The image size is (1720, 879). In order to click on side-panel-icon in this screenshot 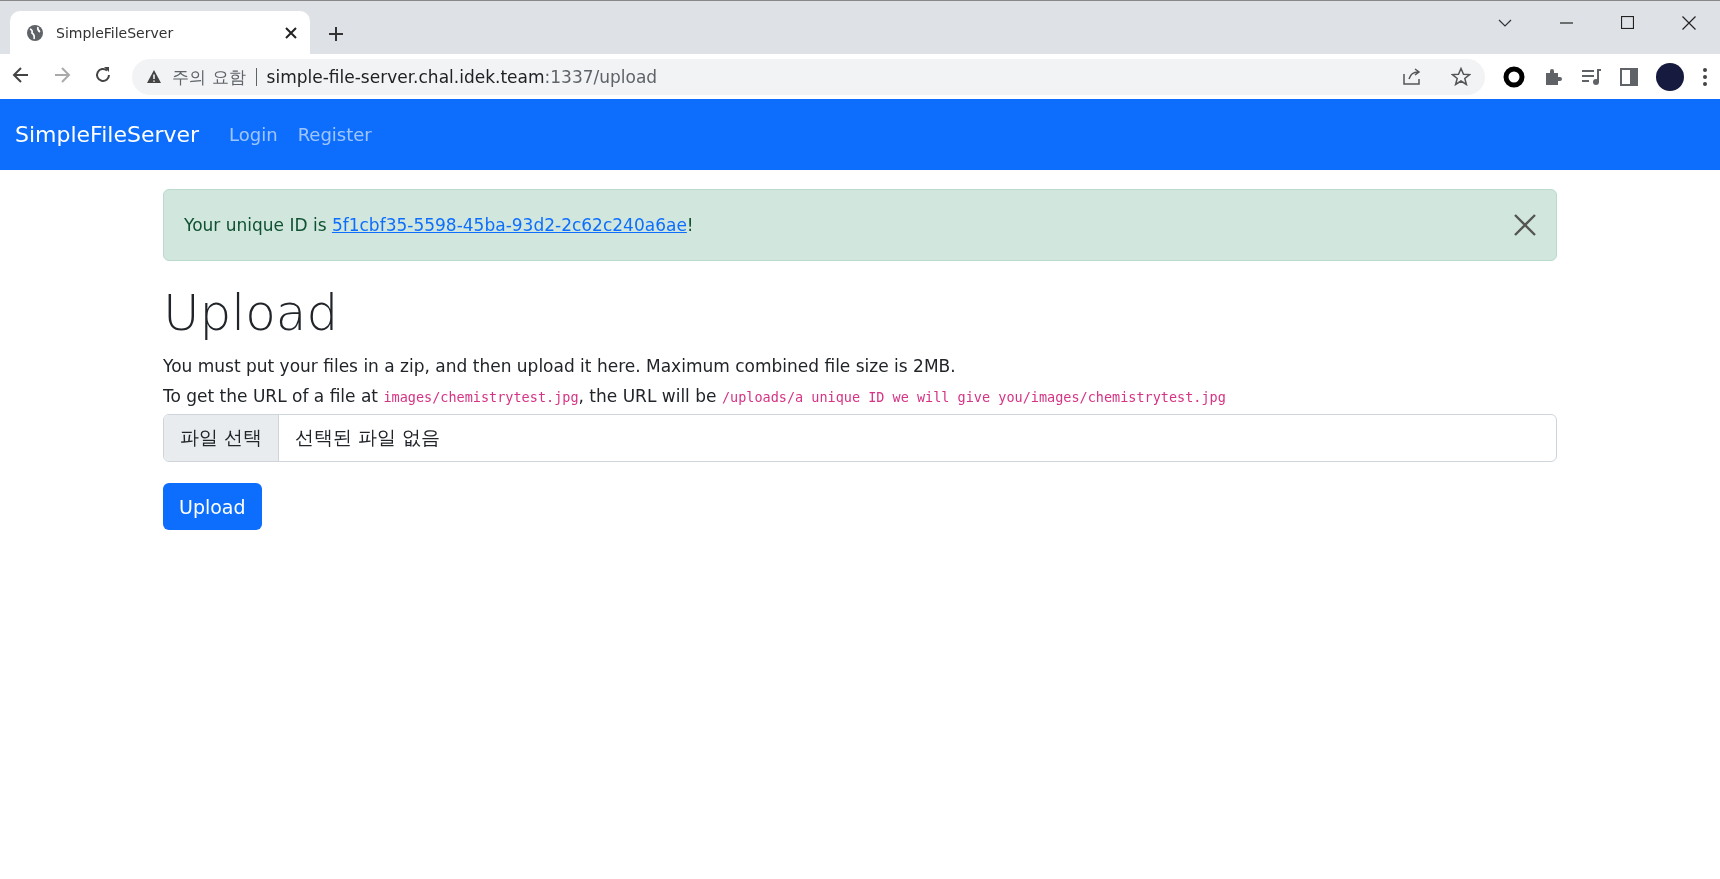, I will do `click(1629, 76)`.